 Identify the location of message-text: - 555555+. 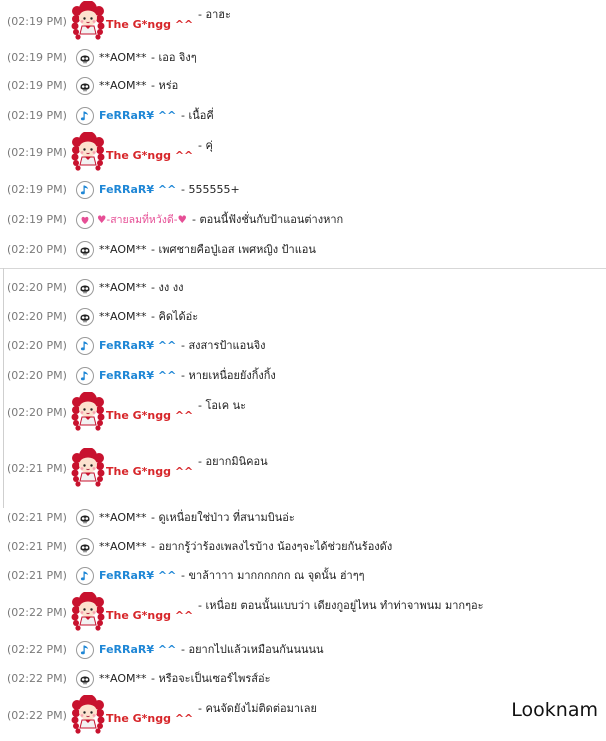
(210, 189).